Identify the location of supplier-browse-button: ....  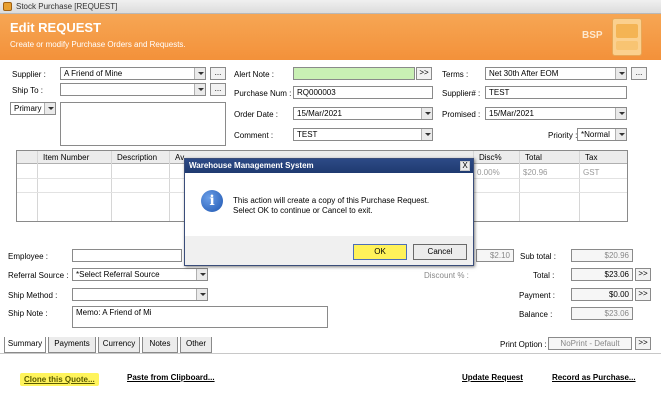
(218, 73).